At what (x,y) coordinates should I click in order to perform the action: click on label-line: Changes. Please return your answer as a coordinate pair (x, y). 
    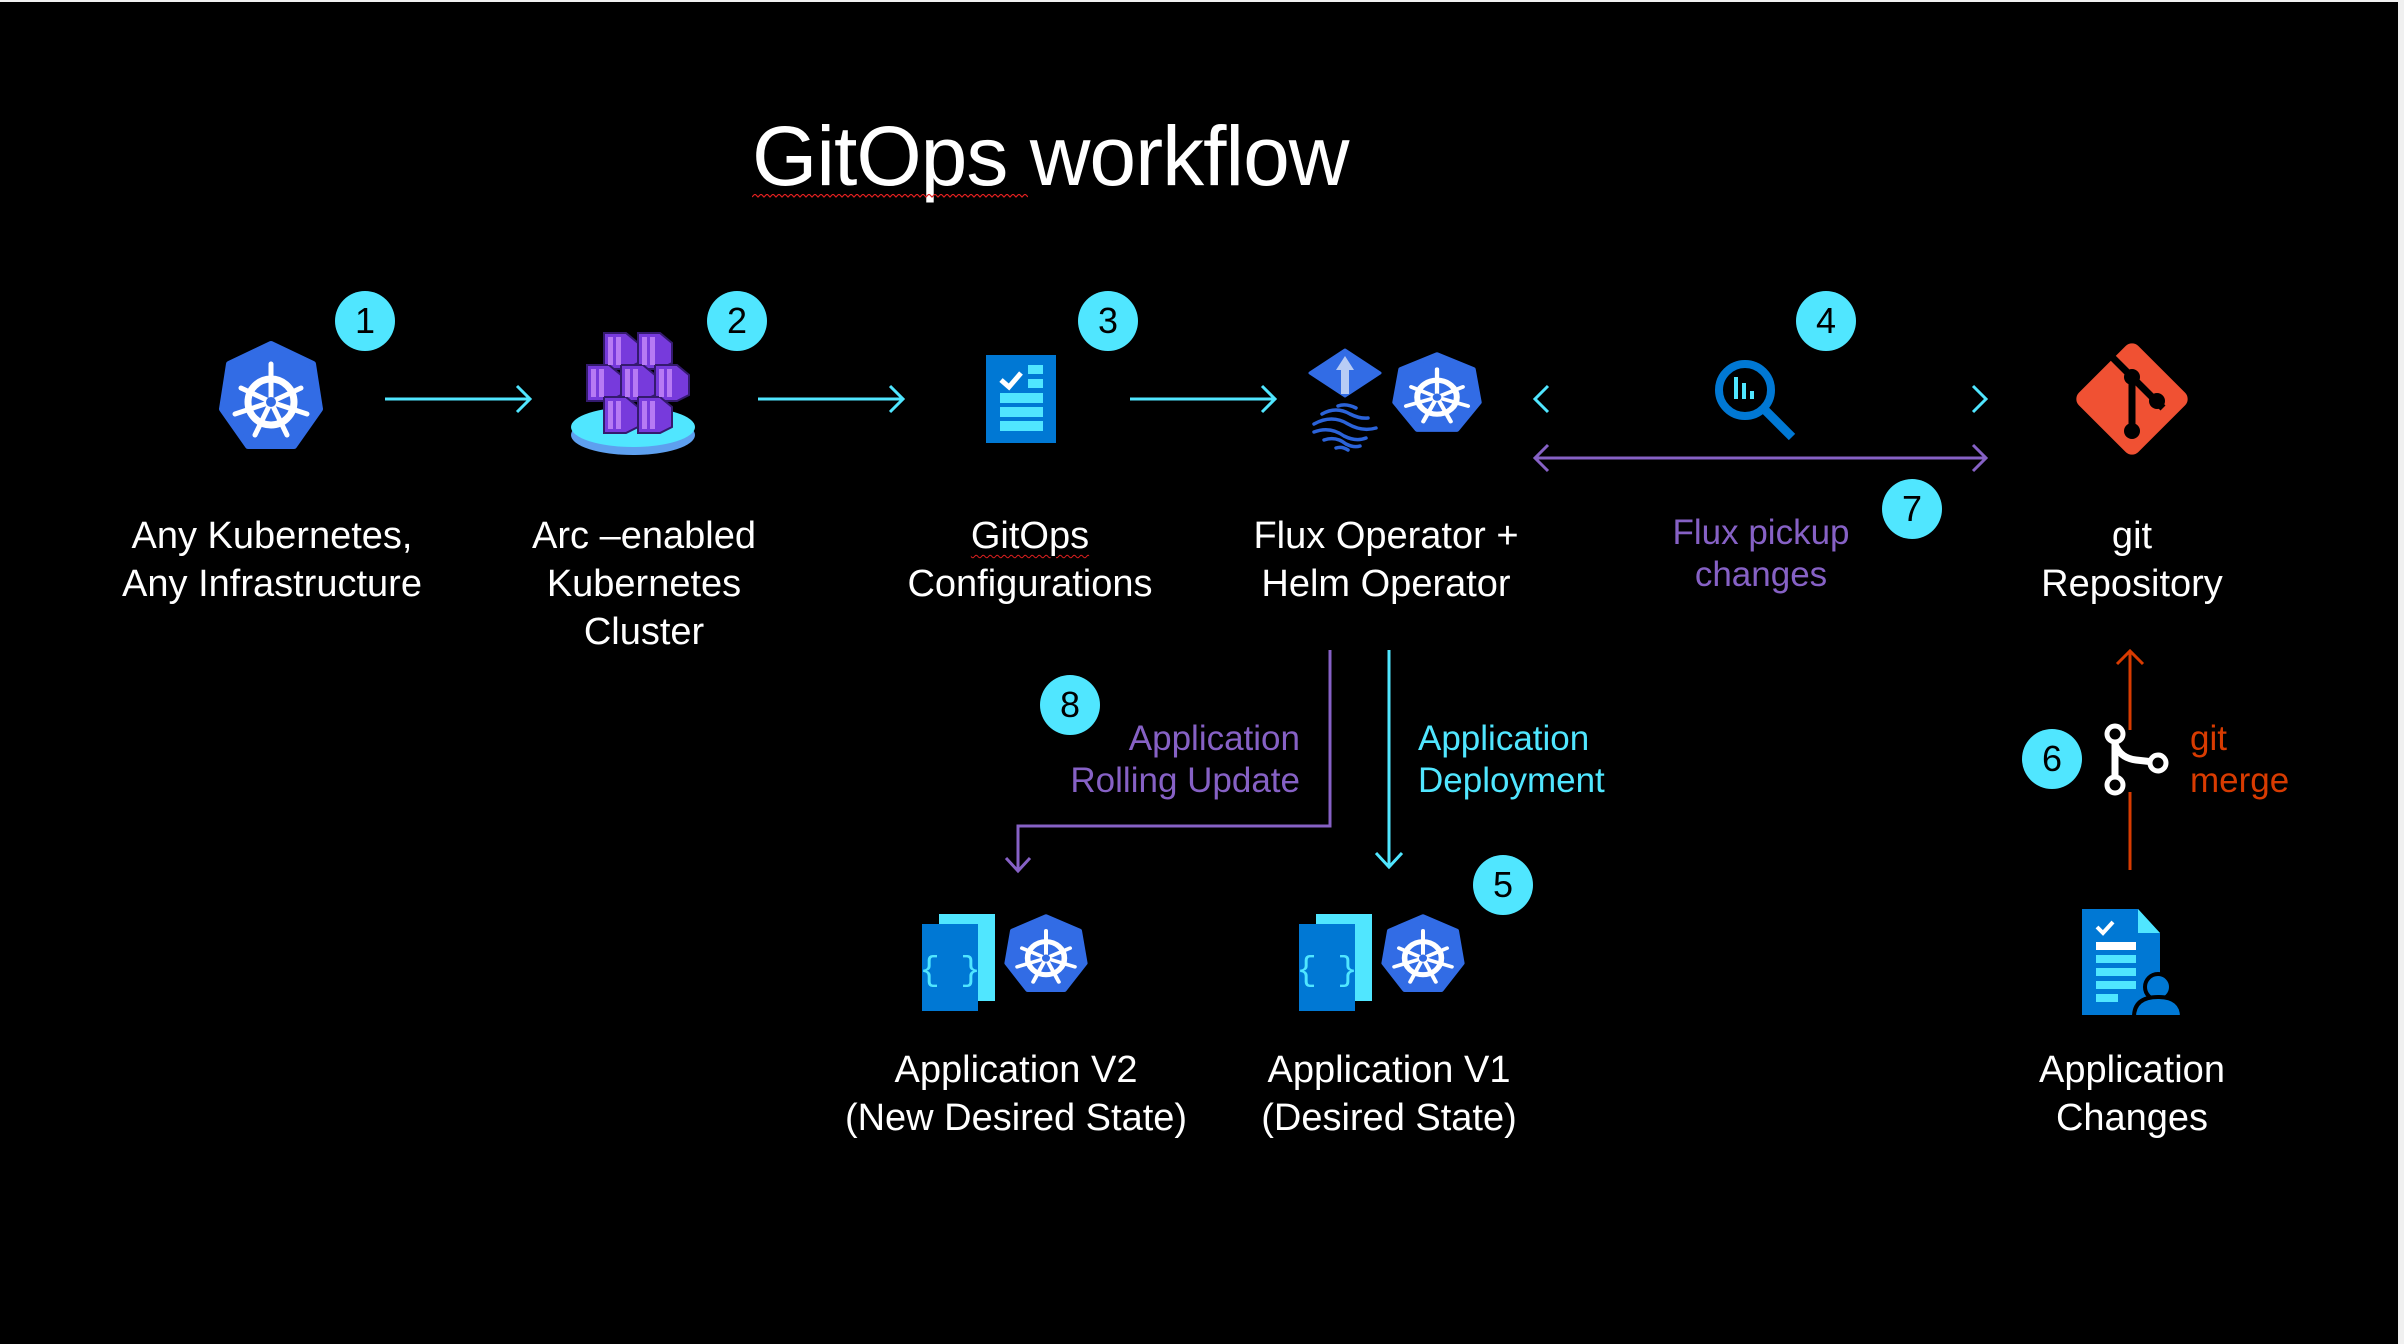
    Looking at the image, I should click on (2132, 1118).